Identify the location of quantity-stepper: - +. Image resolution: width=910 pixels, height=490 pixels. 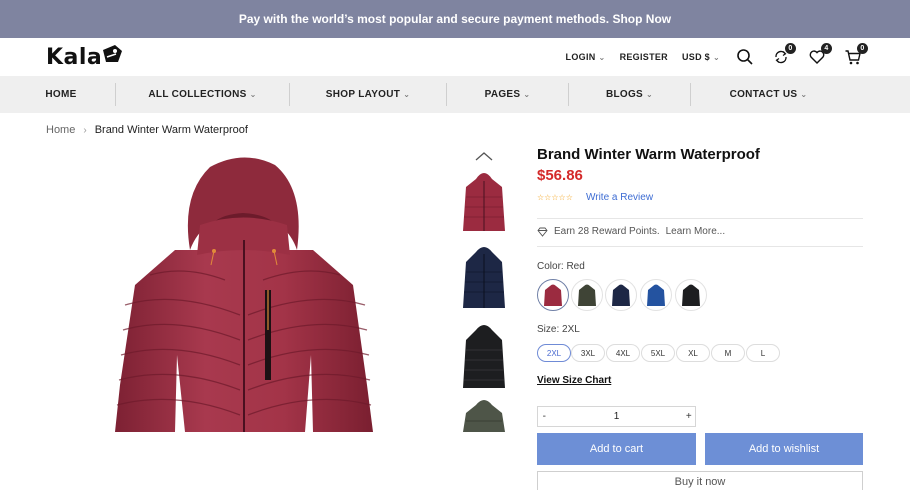
(616, 416).